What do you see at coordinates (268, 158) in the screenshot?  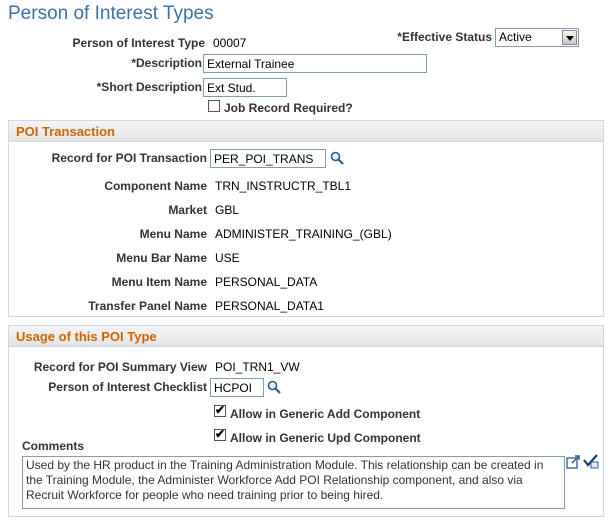 I see `record-poi-transaction-input` at bounding box center [268, 158].